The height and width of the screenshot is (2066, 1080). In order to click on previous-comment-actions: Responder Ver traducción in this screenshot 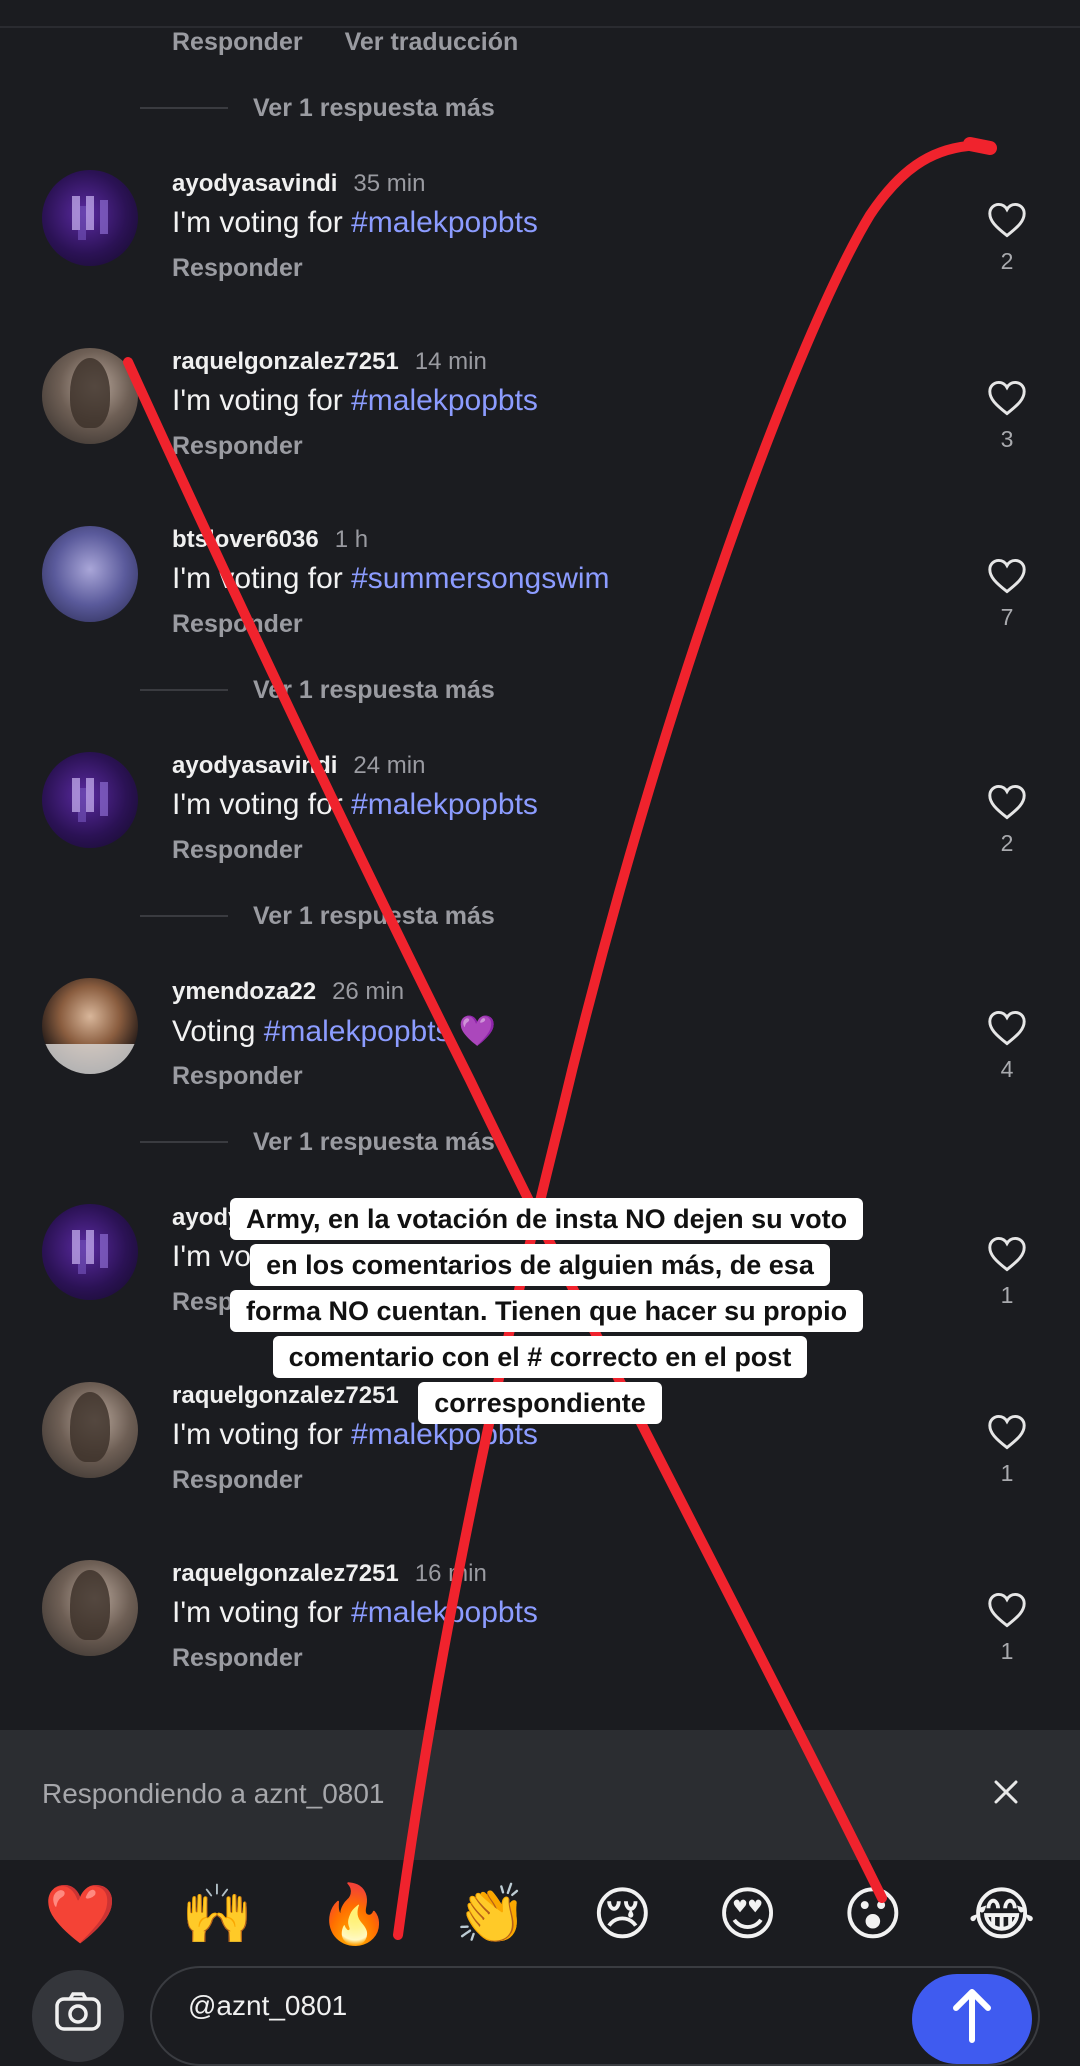, I will do `click(345, 42)`.